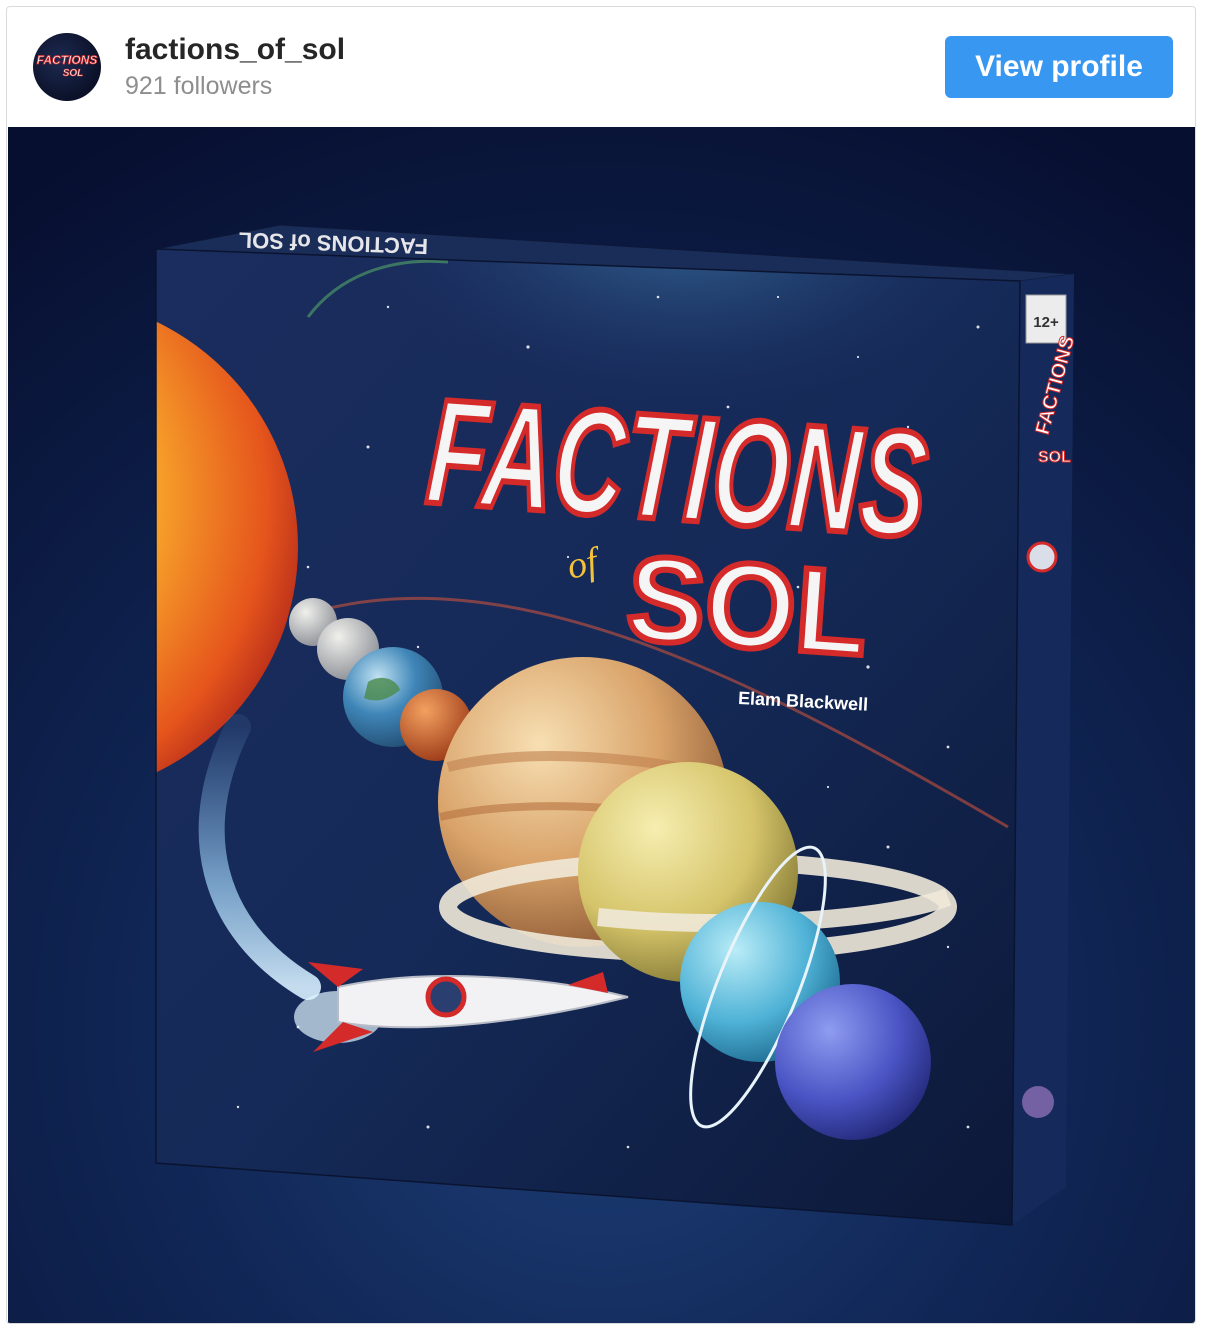  What do you see at coordinates (1046, 322) in the screenshot?
I see `box-side-age: 12+` at bounding box center [1046, 322].